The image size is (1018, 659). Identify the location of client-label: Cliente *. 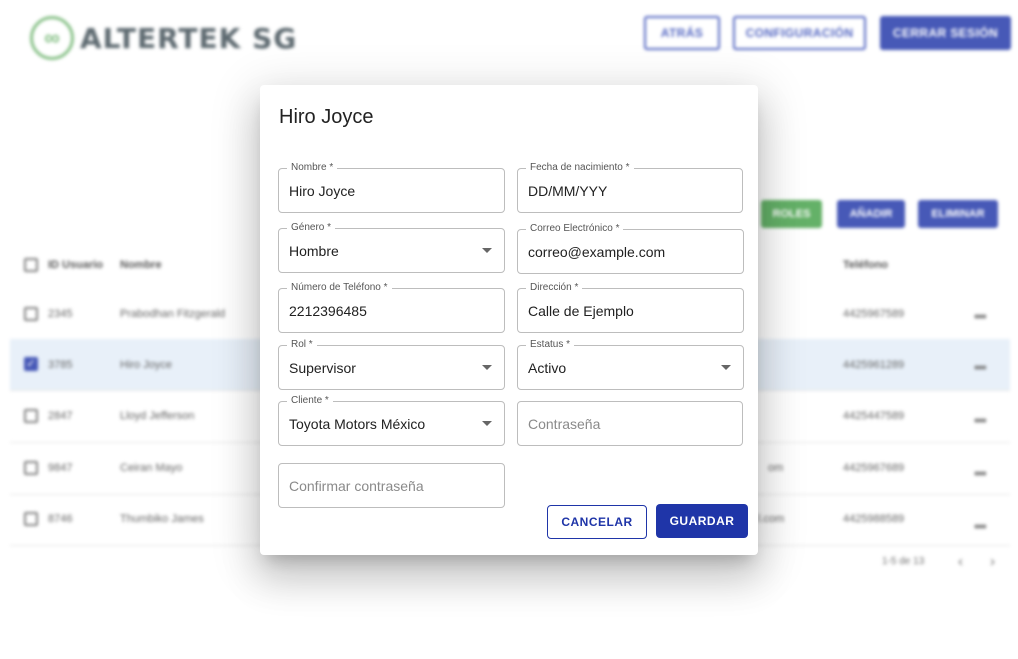
(310, 401).